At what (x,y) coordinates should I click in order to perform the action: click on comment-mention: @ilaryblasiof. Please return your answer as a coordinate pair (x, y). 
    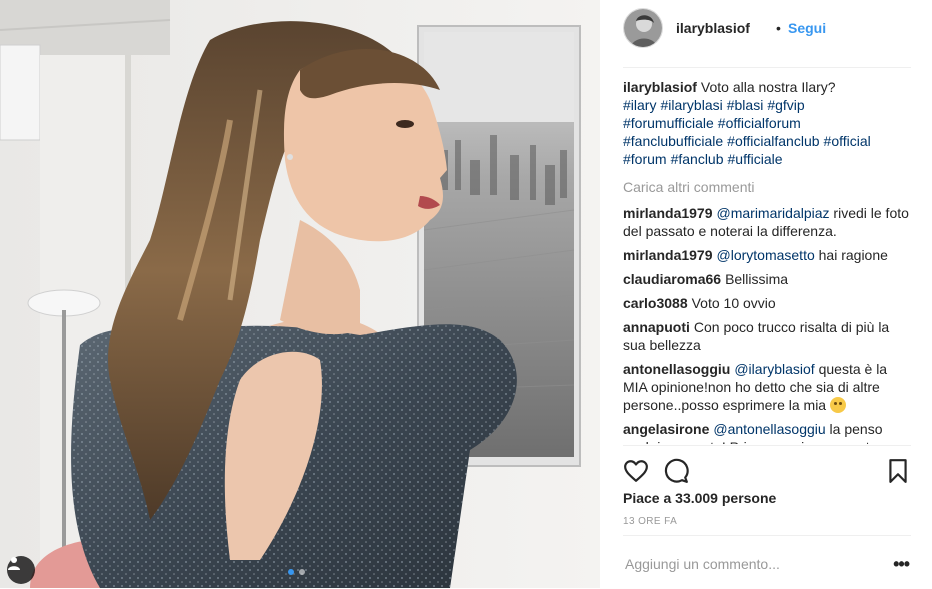
    Looking at the image, I should click on (774, 369).